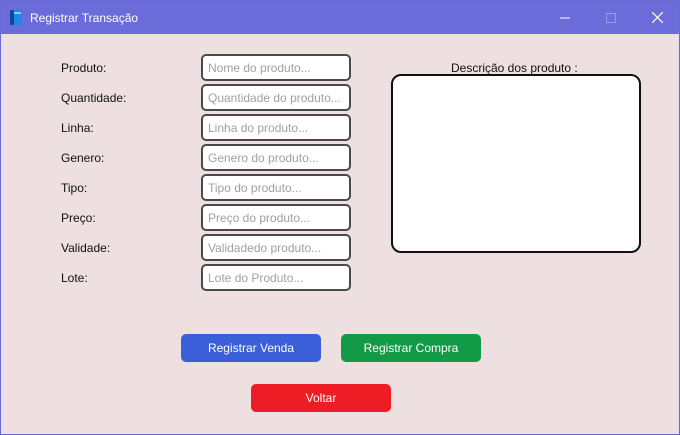 This screenshot has height=435, width=680. I want to click on quantidade-input, so click(276, 97).